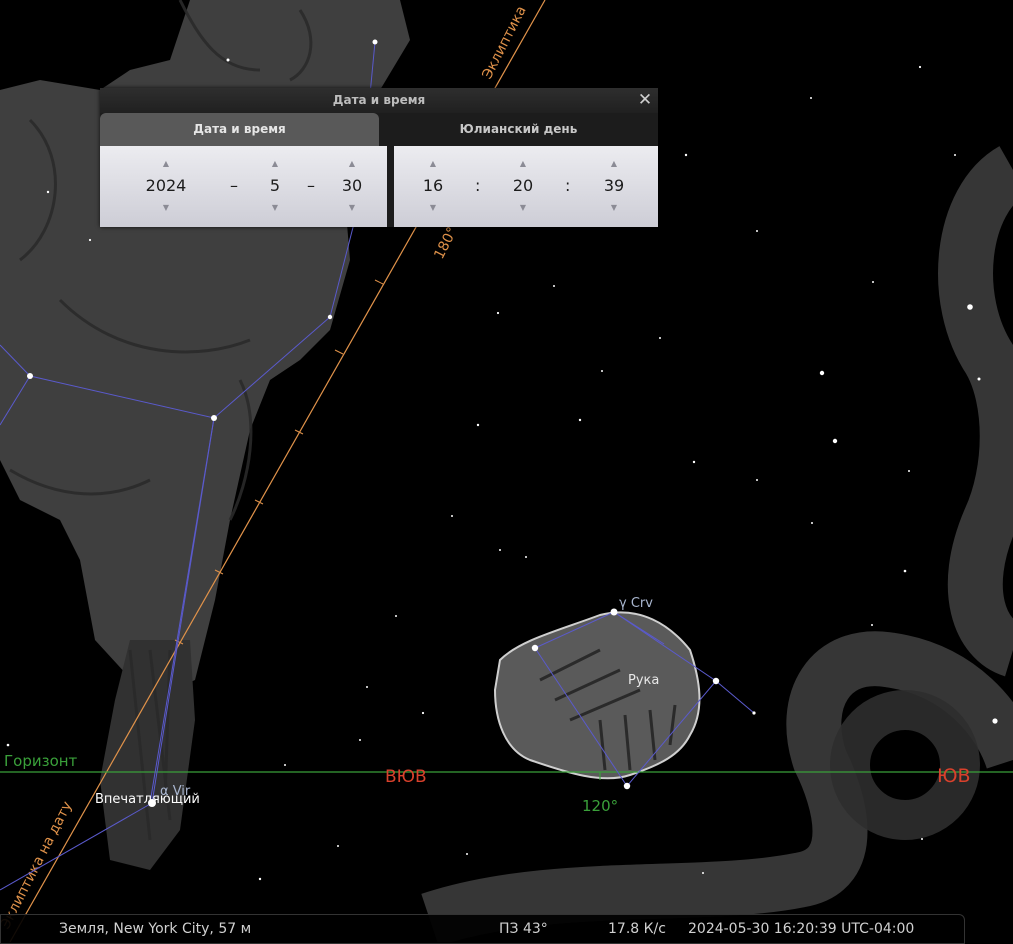 The image size is (1013, 944). Describe the element at coordinates (446, 242) in the screenshot. I see `ecliptic-degree-label: 180°` at that location.